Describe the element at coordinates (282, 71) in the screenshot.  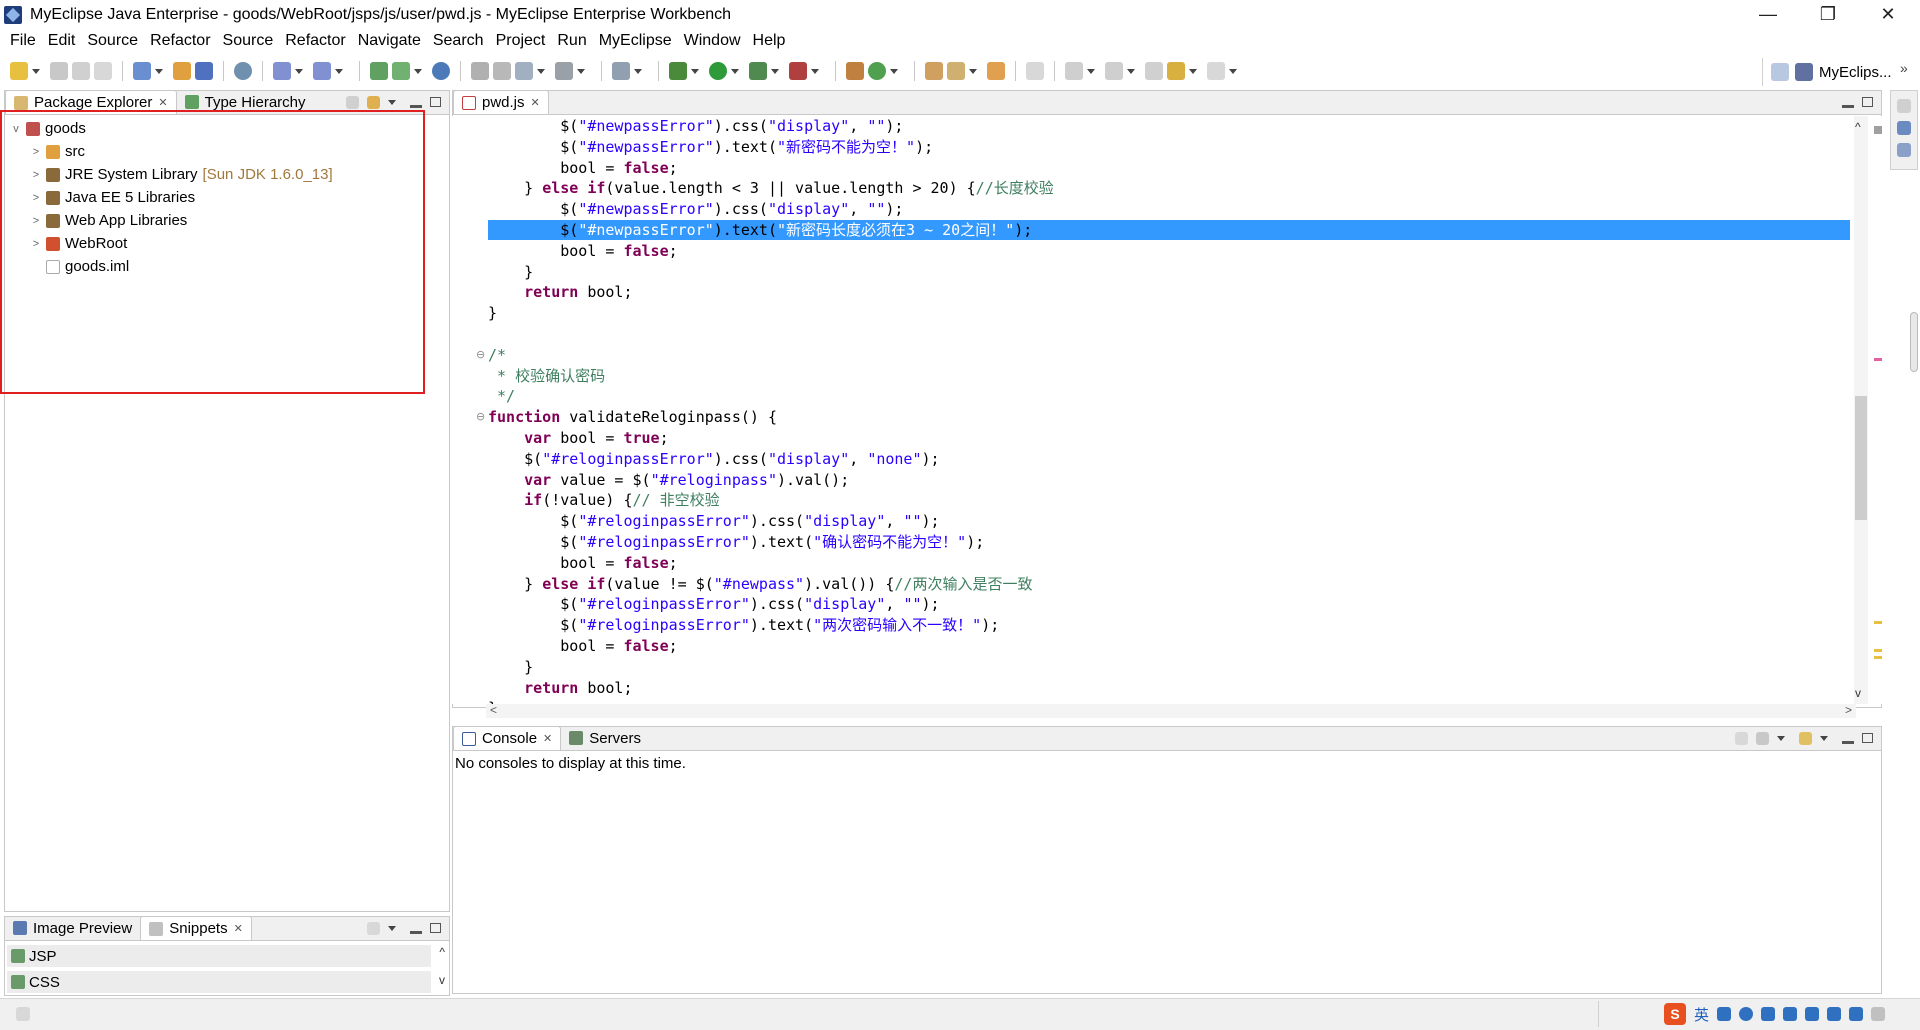
I see `wizard-icon` at that location.